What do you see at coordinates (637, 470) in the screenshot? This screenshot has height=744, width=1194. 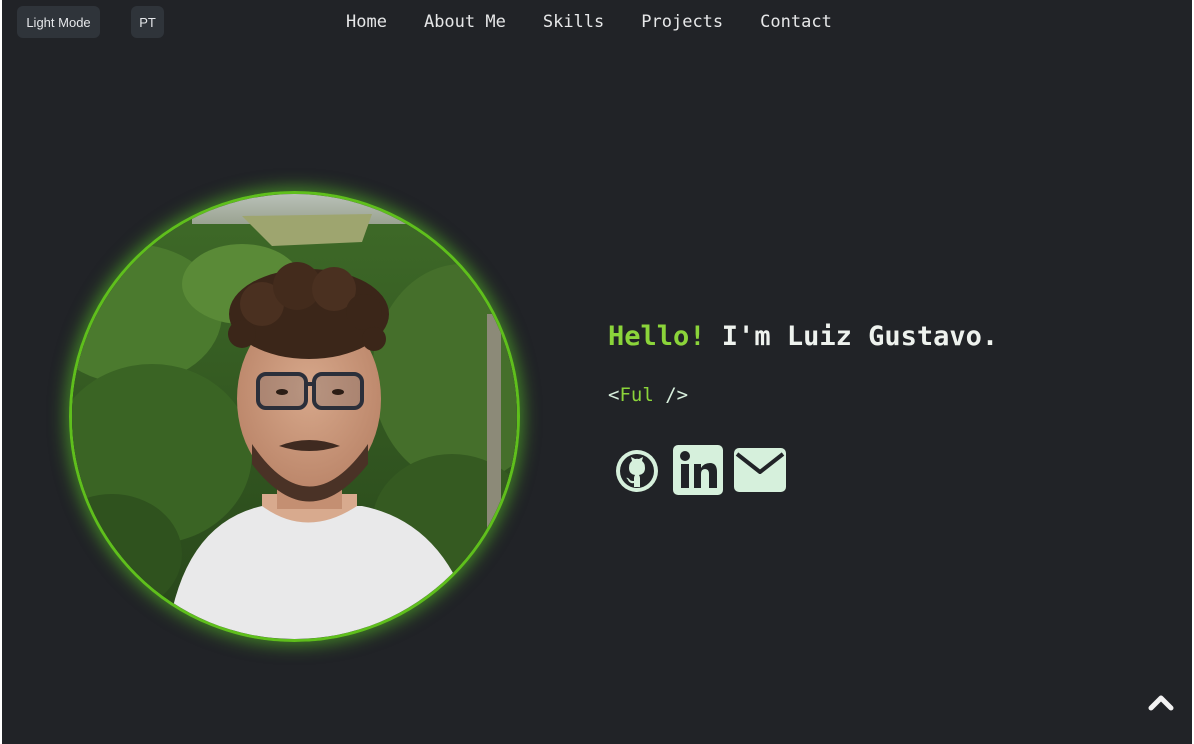 I see `github-icon` at bounding box center [637, 470].